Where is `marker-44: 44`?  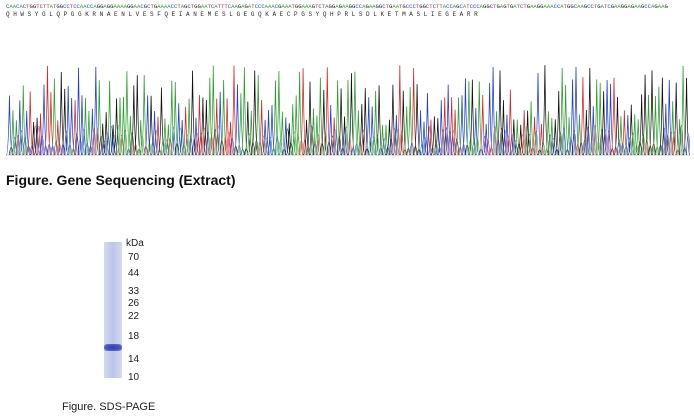
marker-44: 44 is located at coordinates (134, 273).